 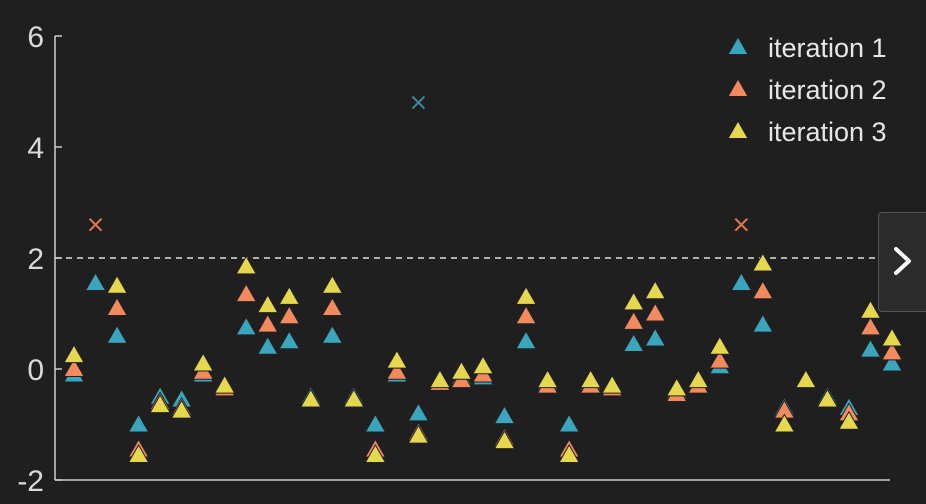 I want to click on y-tick-label: 0, so click(x=35, y=370).